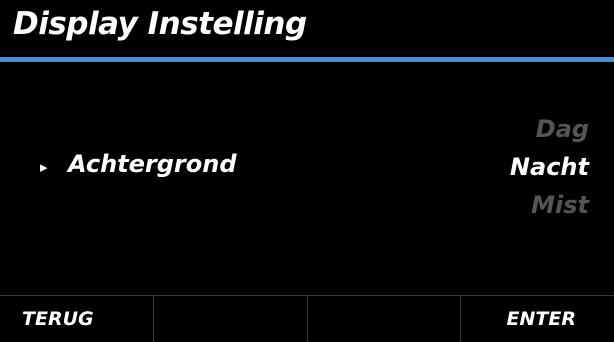 The height and width of the screenshot is (342, 614). What do you see at coordinates (152, 164) in the screenshot?
I see `setting-label: Achtergrond` at bounding box center [152, 164].